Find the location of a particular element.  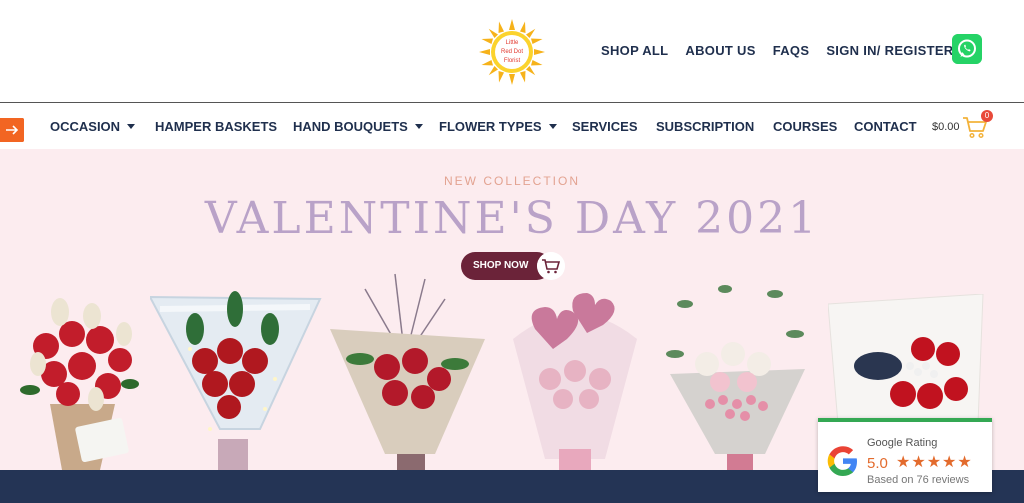

arrow-right-icon is located at coordinates (12, 130).